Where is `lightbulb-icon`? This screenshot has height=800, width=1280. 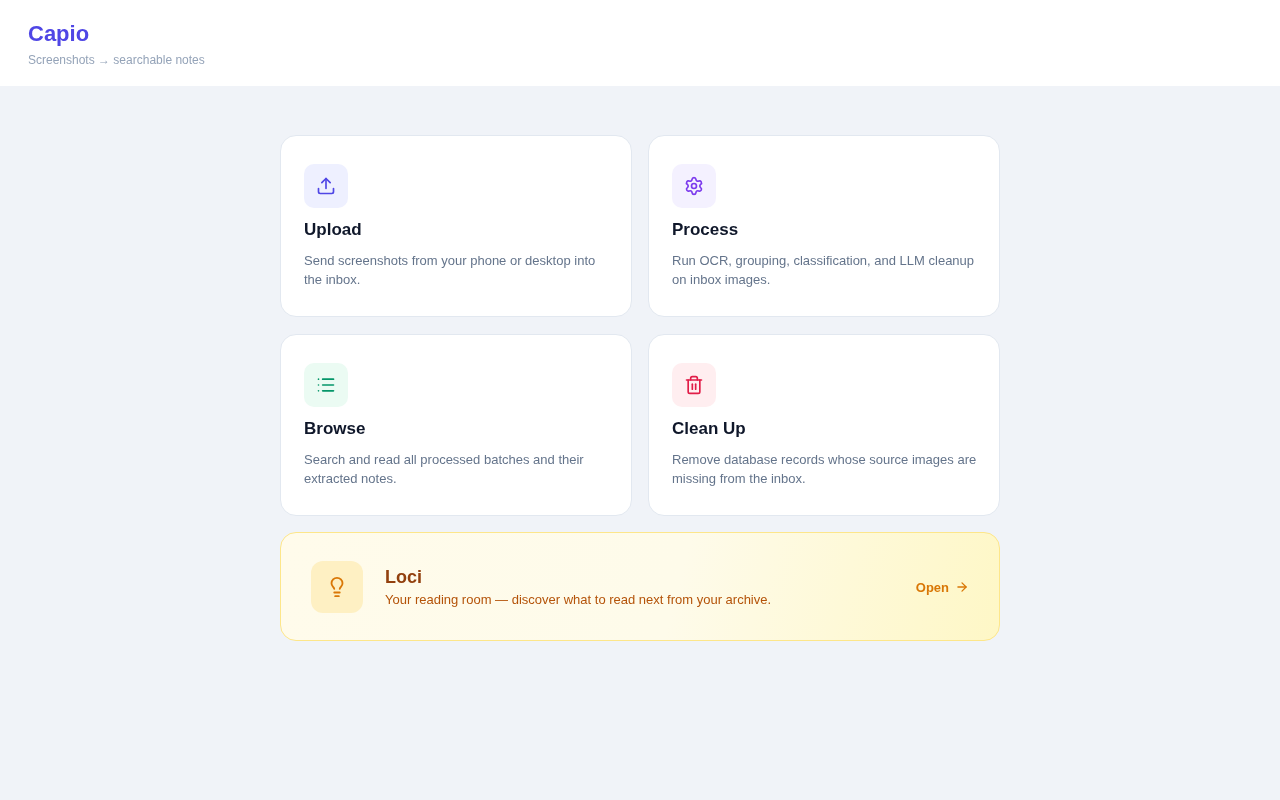
lightbulb-icon is located at coordinates (337, 587).